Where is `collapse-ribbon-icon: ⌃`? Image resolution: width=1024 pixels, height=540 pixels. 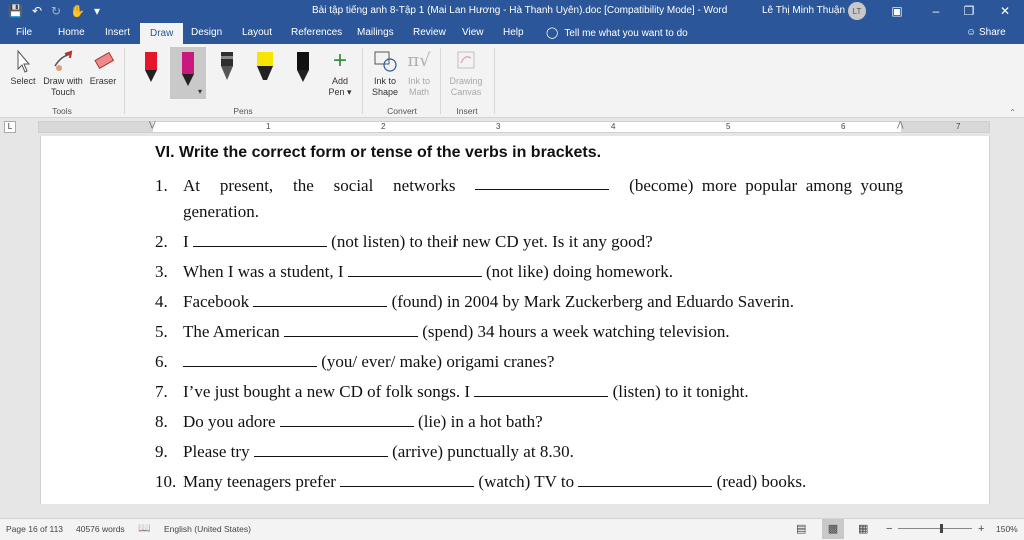
collapse-ribbon-icon: ⌃ is located at coordinates (1012, 112).